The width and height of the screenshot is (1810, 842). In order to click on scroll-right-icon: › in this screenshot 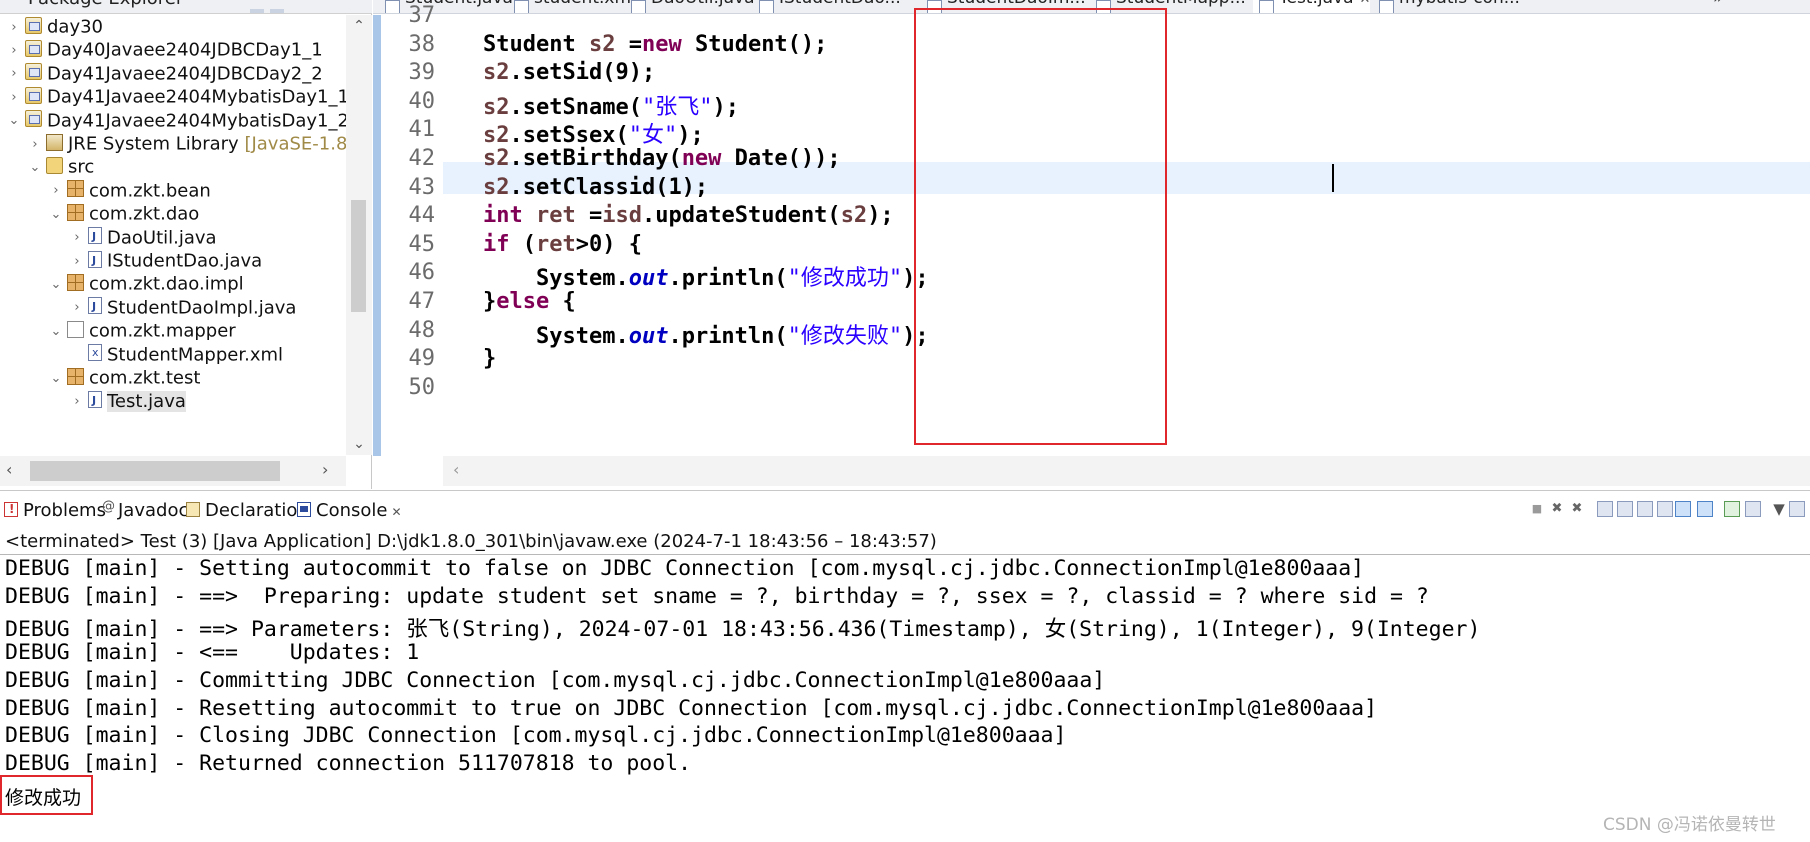, I will do `click(325, 469)`.